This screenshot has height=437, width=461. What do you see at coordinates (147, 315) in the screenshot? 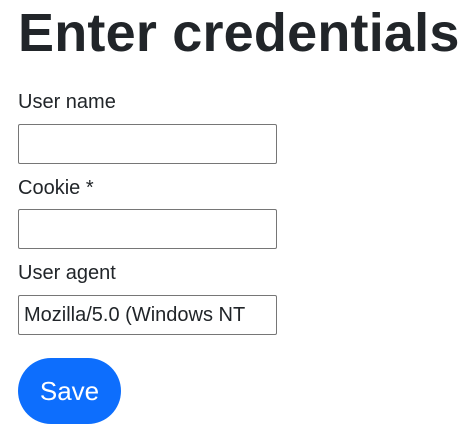
I see `user-agent-input` at bounding box center [147, 315].